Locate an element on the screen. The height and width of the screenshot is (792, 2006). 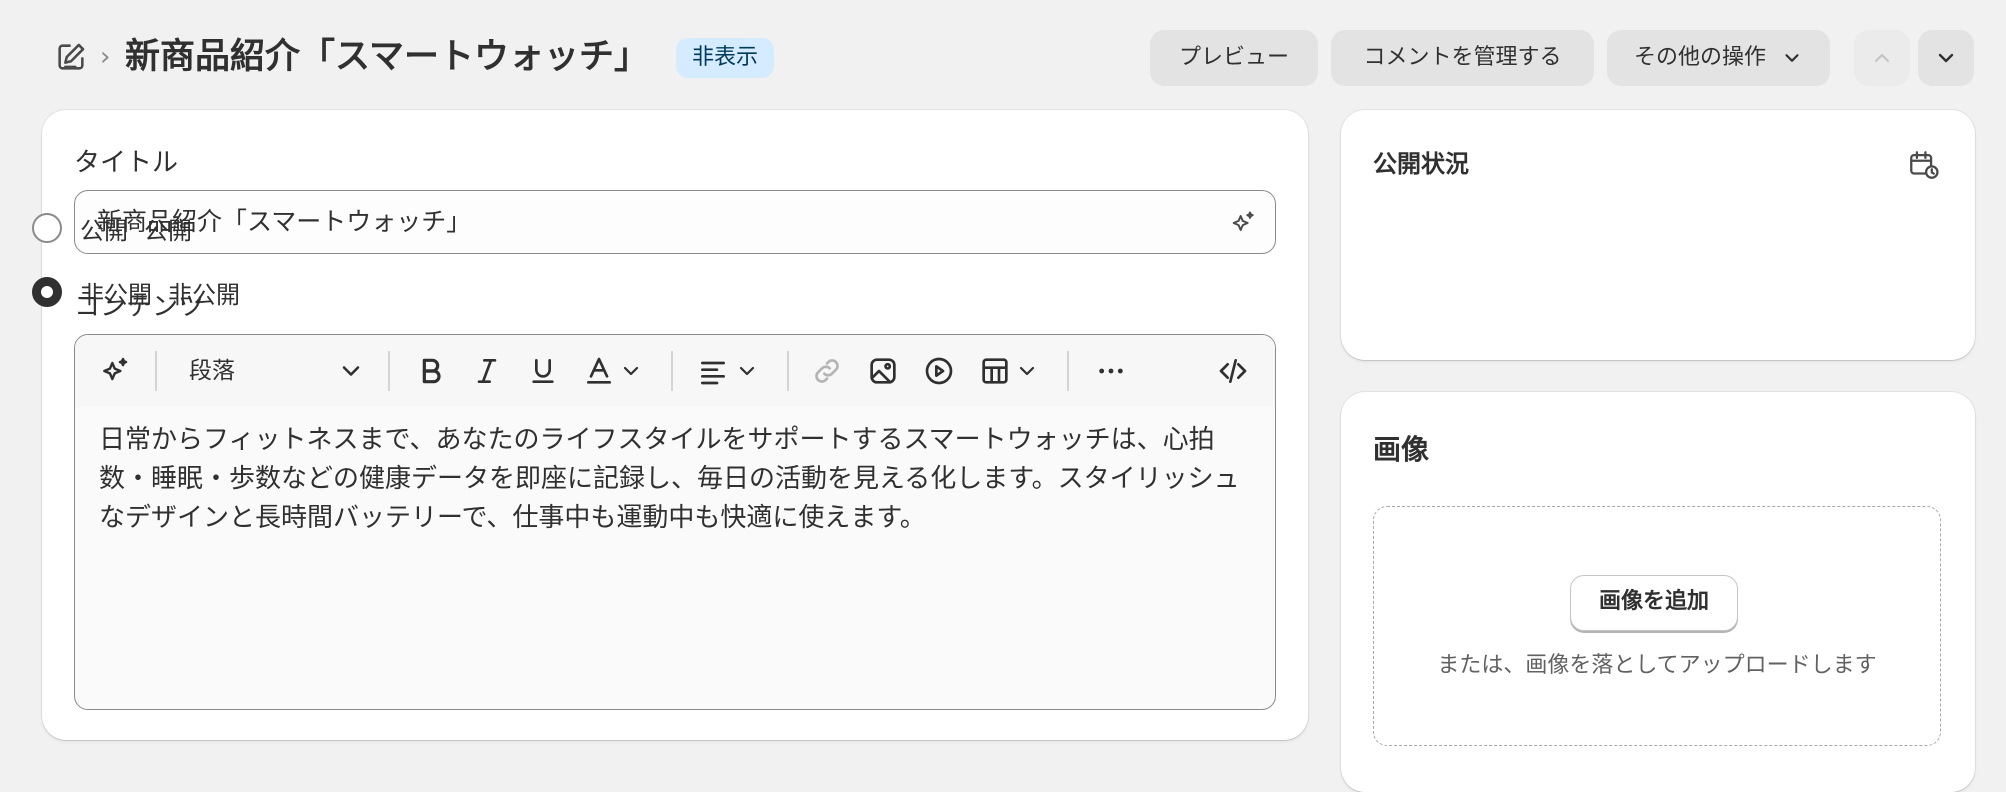
more-actions-button: その他の操作 is located at coordinates (1718, 58).